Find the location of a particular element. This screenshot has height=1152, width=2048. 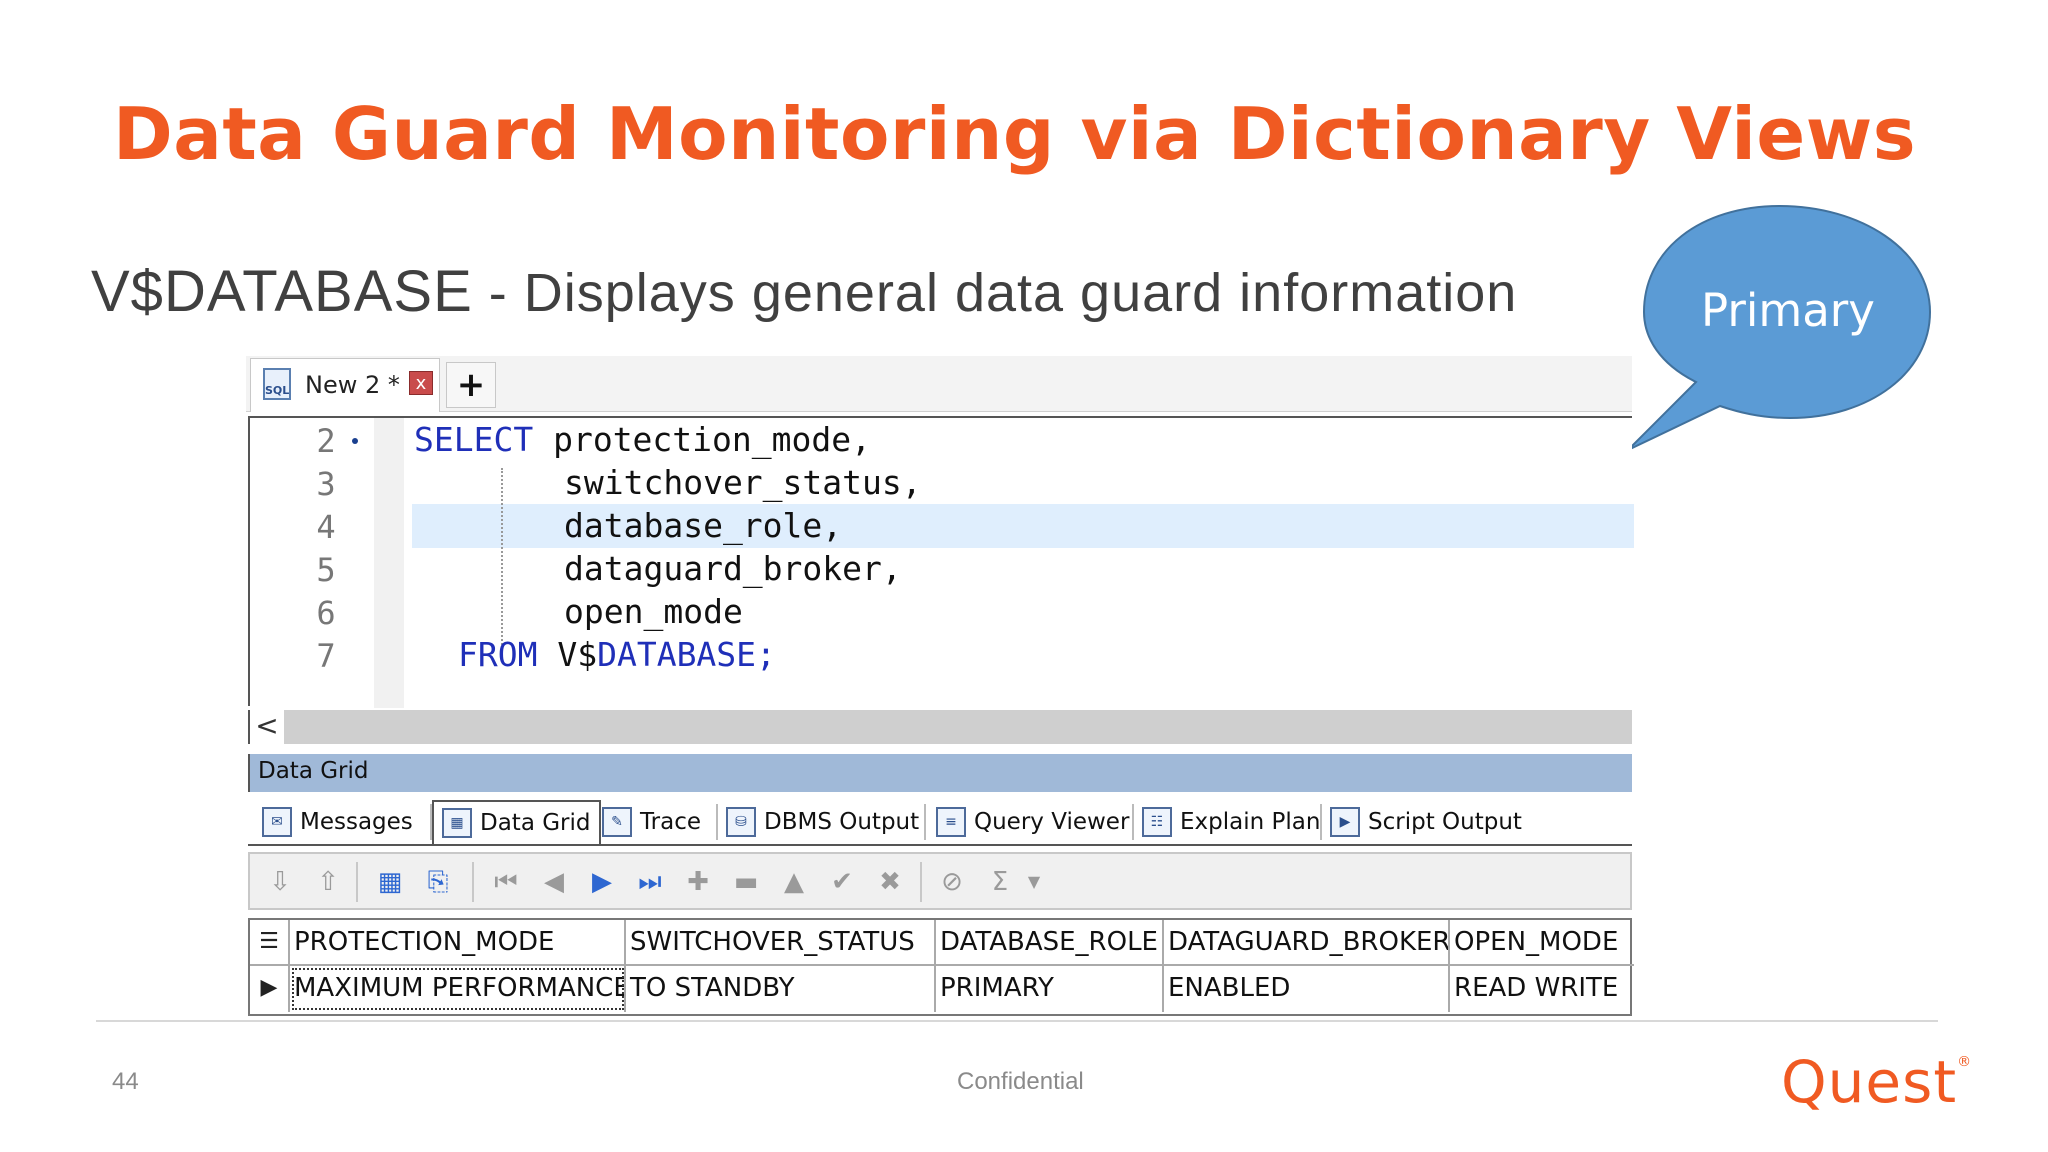

column-header: OPEN_MODE is located at coordinates (1542, 943).